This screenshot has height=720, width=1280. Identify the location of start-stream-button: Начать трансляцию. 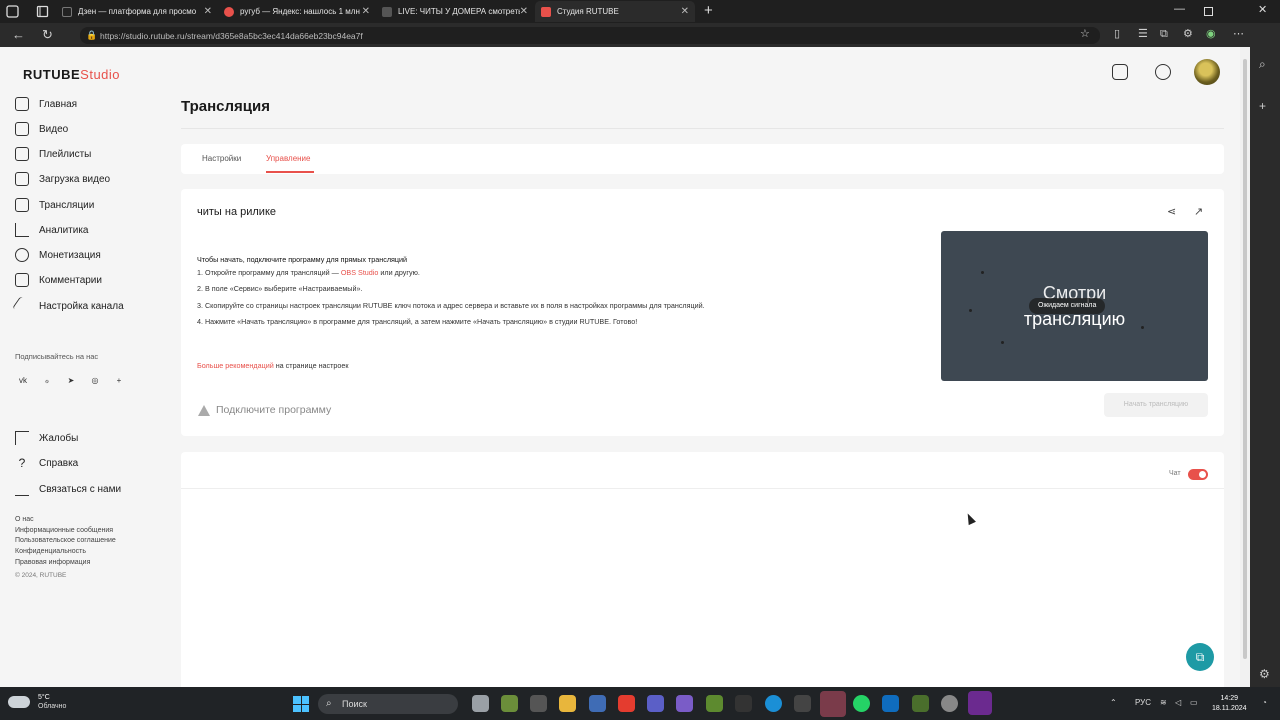
(1156, 405).